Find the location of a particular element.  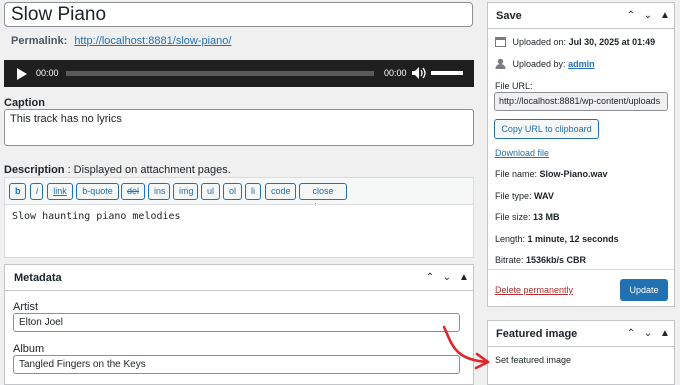

uploaded-by-row: Uploaded by: admin is located at coordinates (545, 63).